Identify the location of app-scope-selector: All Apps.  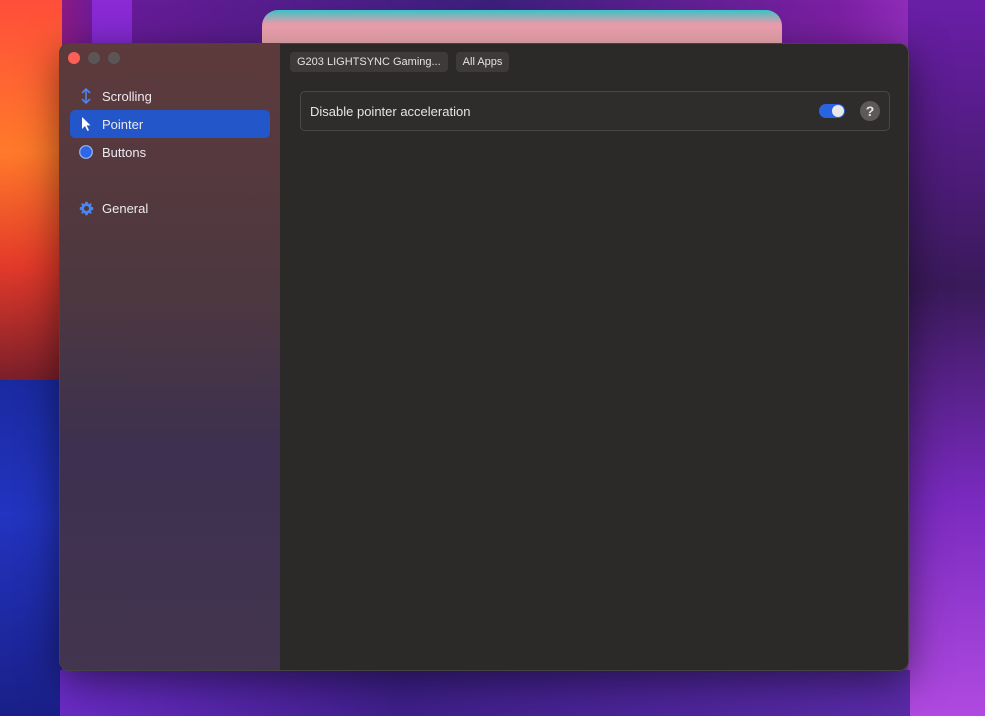
(482, 62).